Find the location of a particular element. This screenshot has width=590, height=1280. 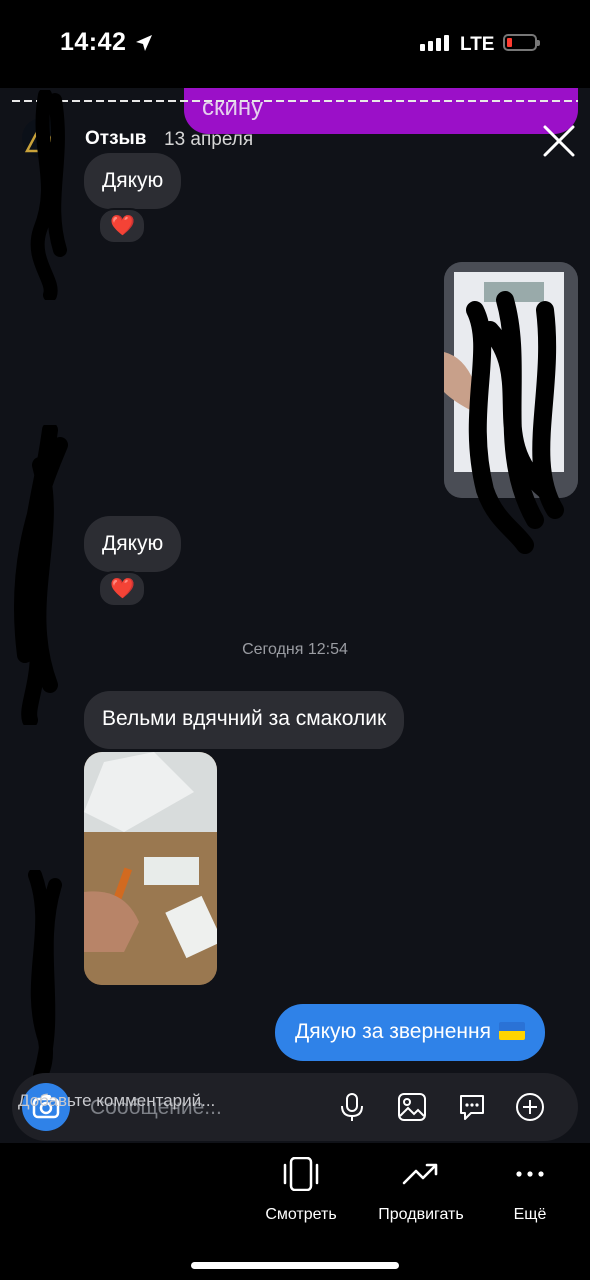

promote-label: Продвигать is located at coordinates (421, 1214).